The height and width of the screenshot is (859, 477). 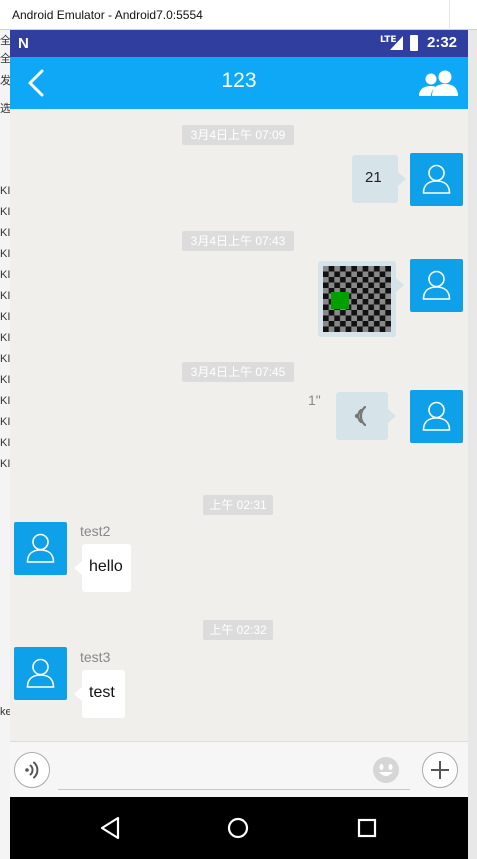 What do you see at coordinates (238, 135) in the screenshot?
I see `timestamp: 3月4日上午 07:09` at bounding box center [238, 135].